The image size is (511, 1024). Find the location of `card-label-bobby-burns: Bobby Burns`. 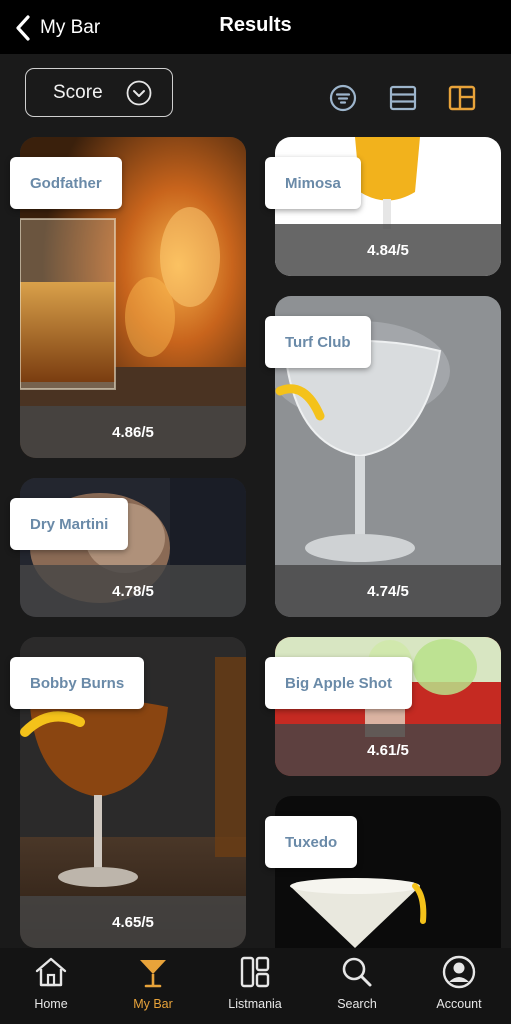

card-label-bobby-burns: Bobby Burns is located at coordinates (77, 683).